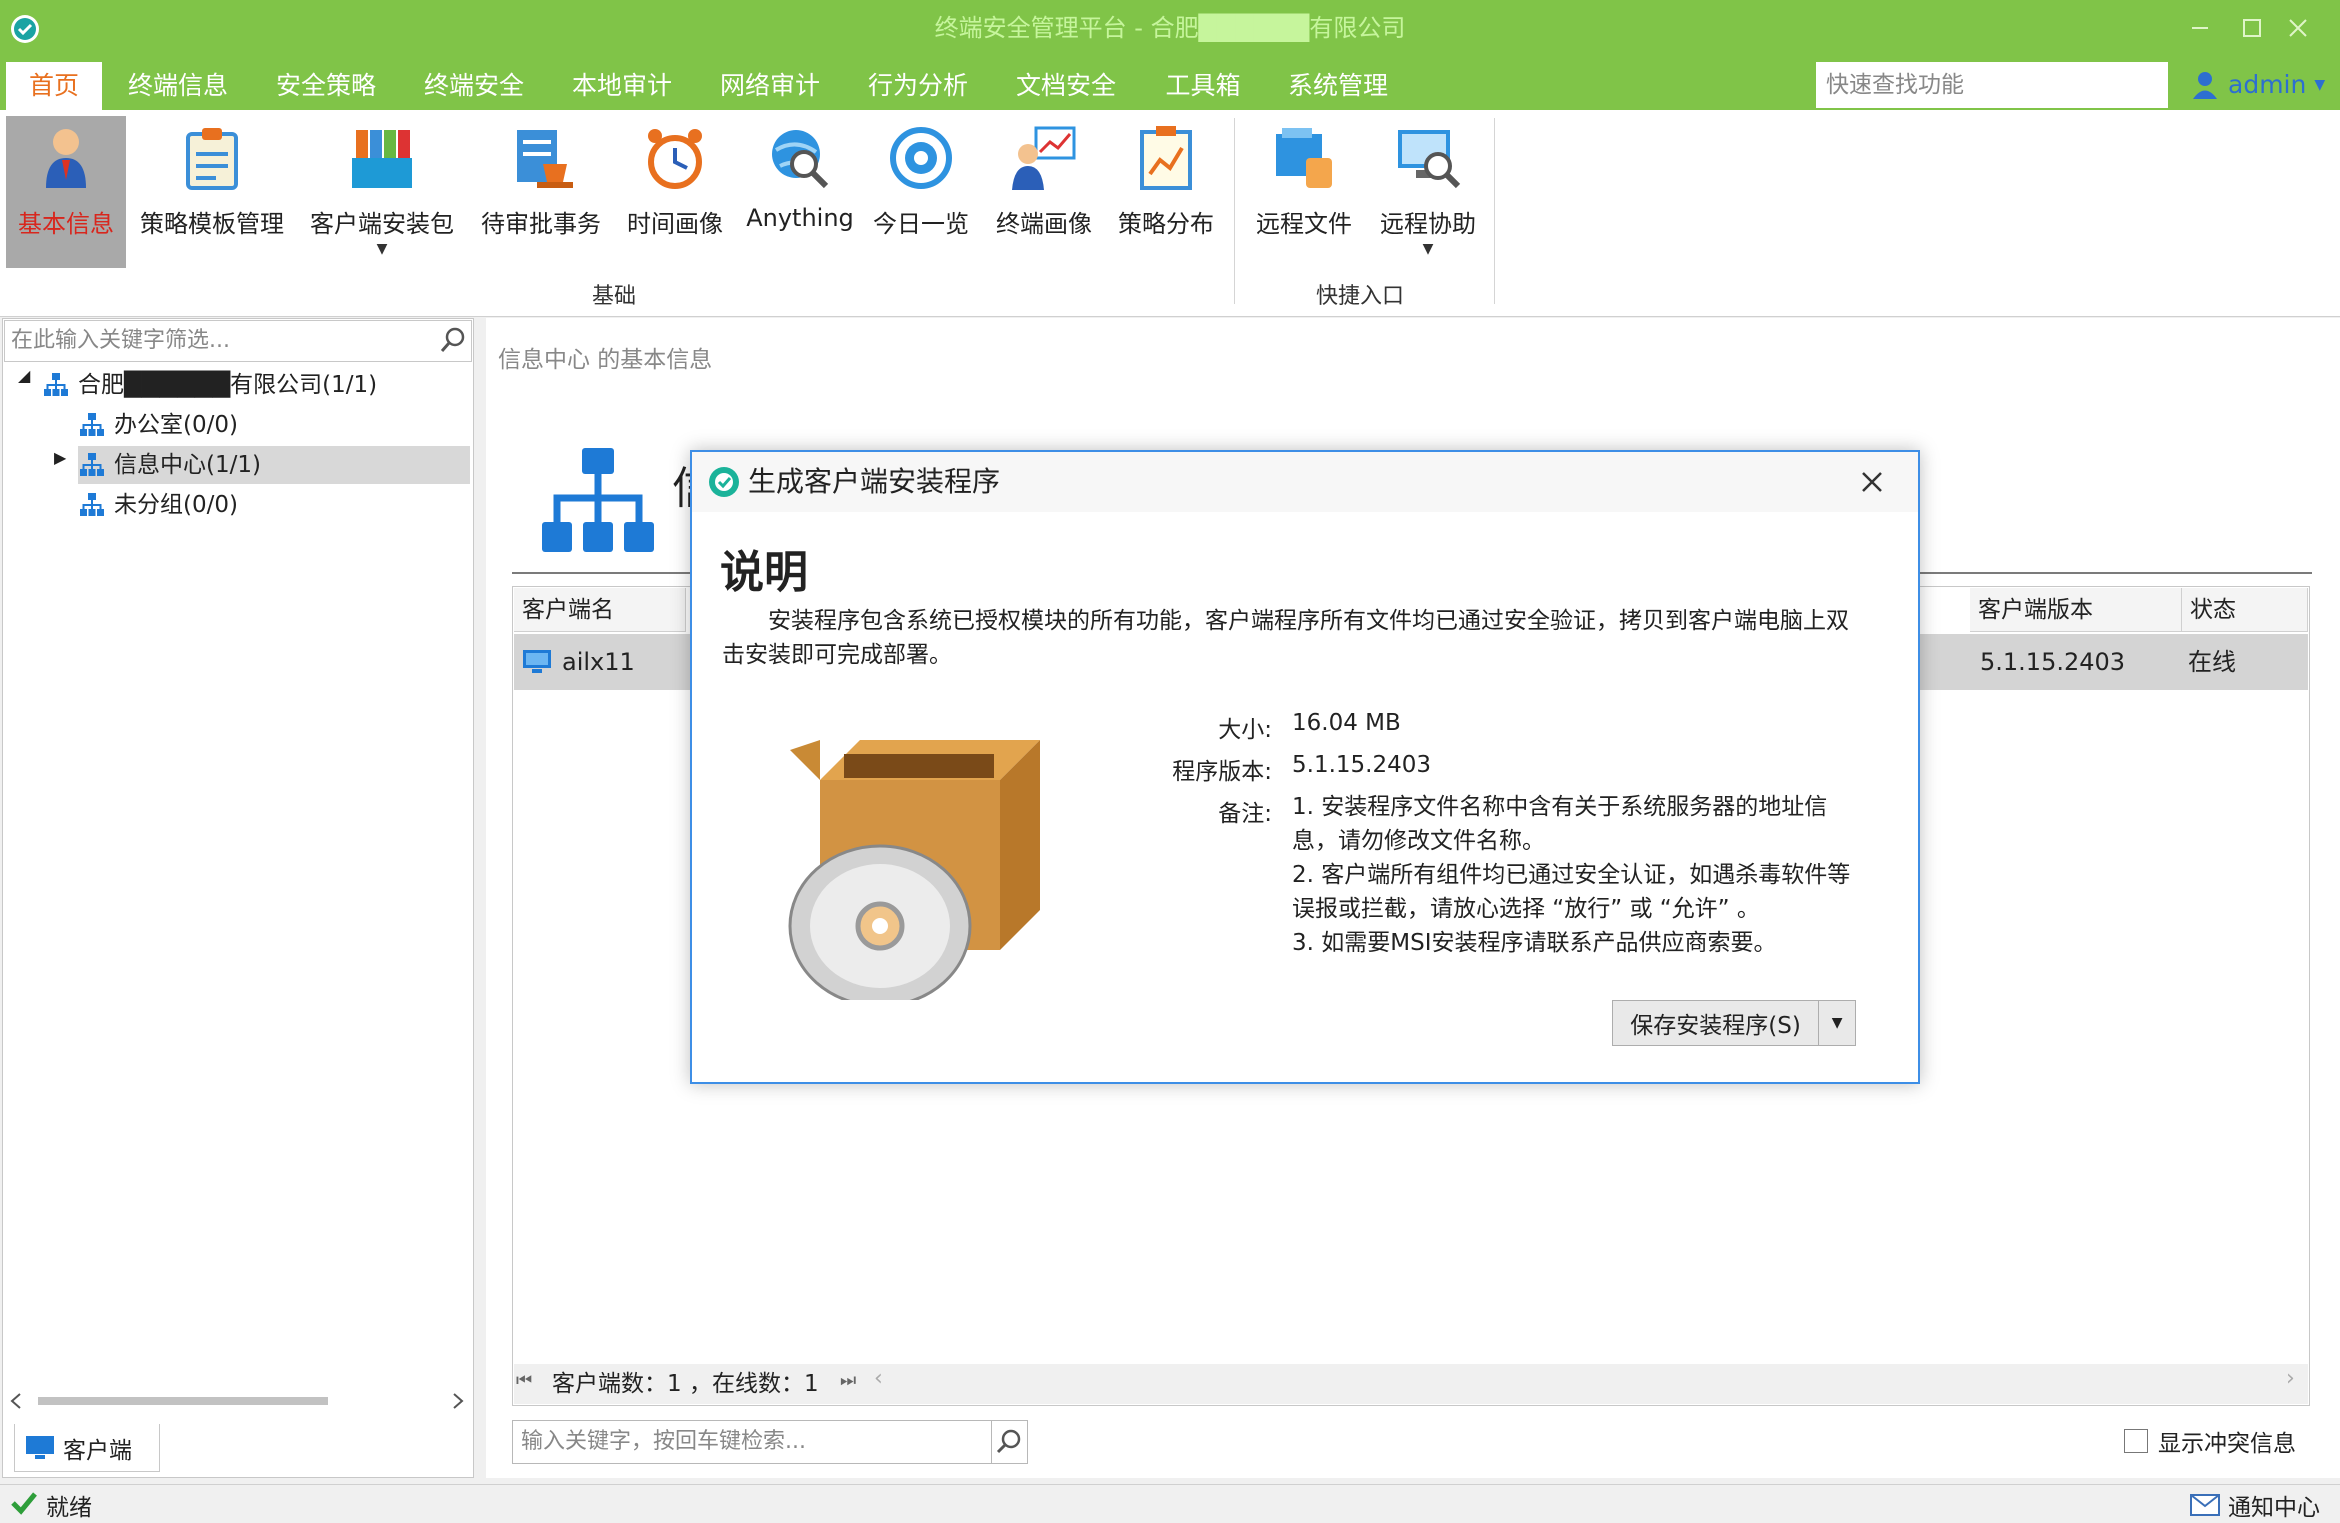  Describe the element at coordinates (1992, 85) in the screenshot. I see `quick-search-input: 快速查找功能` at that location.